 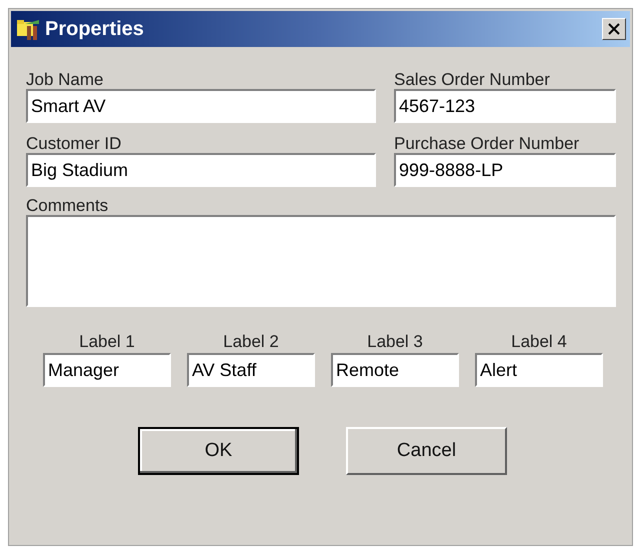 I want to click on text-field: Alert, so click(x=539, y=370).